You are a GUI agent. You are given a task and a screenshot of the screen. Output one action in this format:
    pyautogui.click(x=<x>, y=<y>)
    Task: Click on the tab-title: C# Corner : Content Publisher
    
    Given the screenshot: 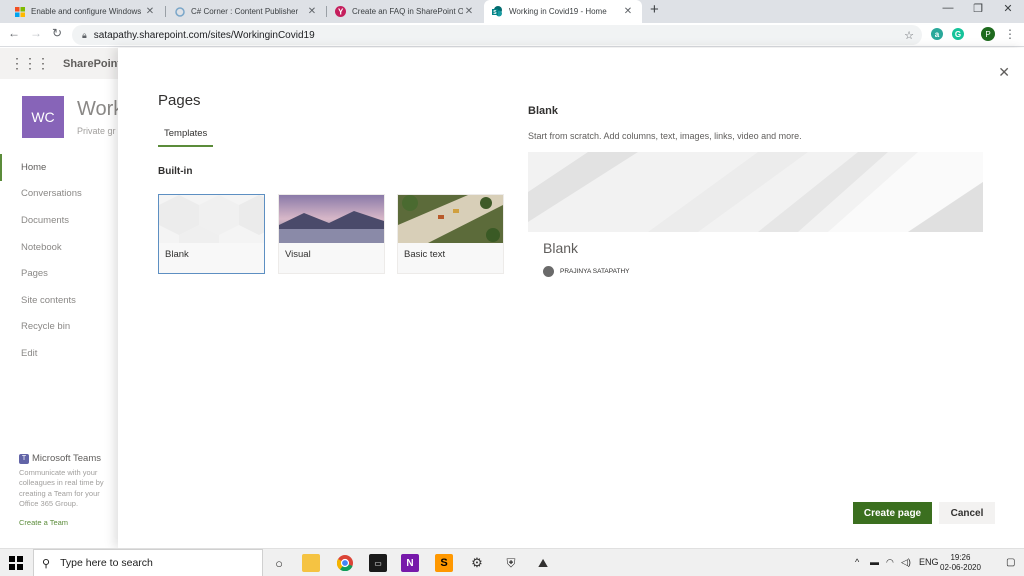 What is the action you would take?
    pyautogui.click(x=245, y=11)
    